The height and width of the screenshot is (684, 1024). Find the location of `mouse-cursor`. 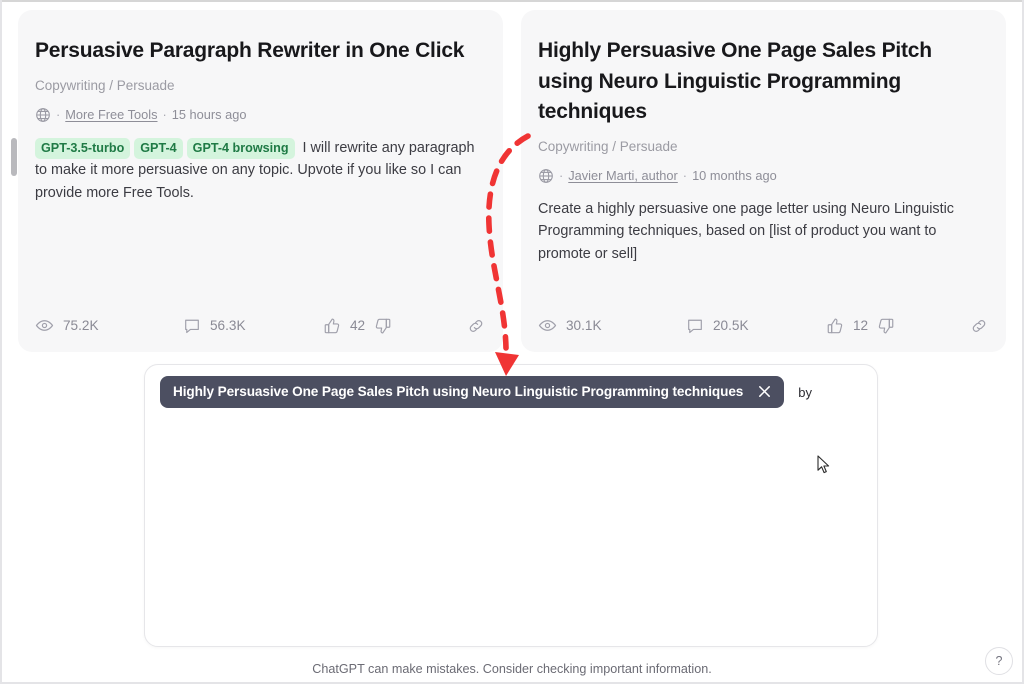

mouse-cursor is located at coordinates (823, 464).